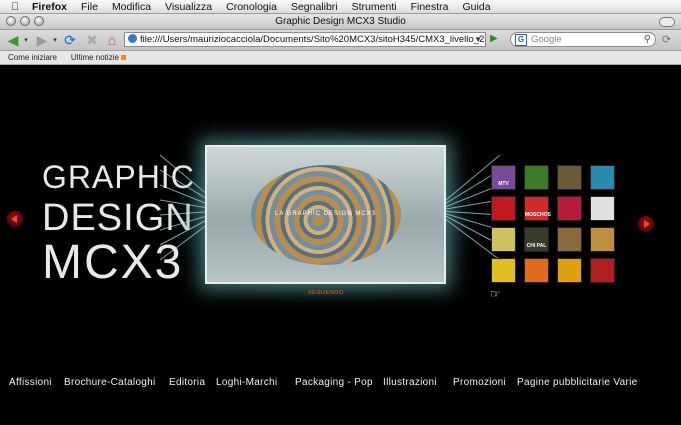 The height and width of the screenshot is (425, 681). Describe the element at coordinates (477, 7) in the screenshot. I see `menu-guida: Guida` at that location.